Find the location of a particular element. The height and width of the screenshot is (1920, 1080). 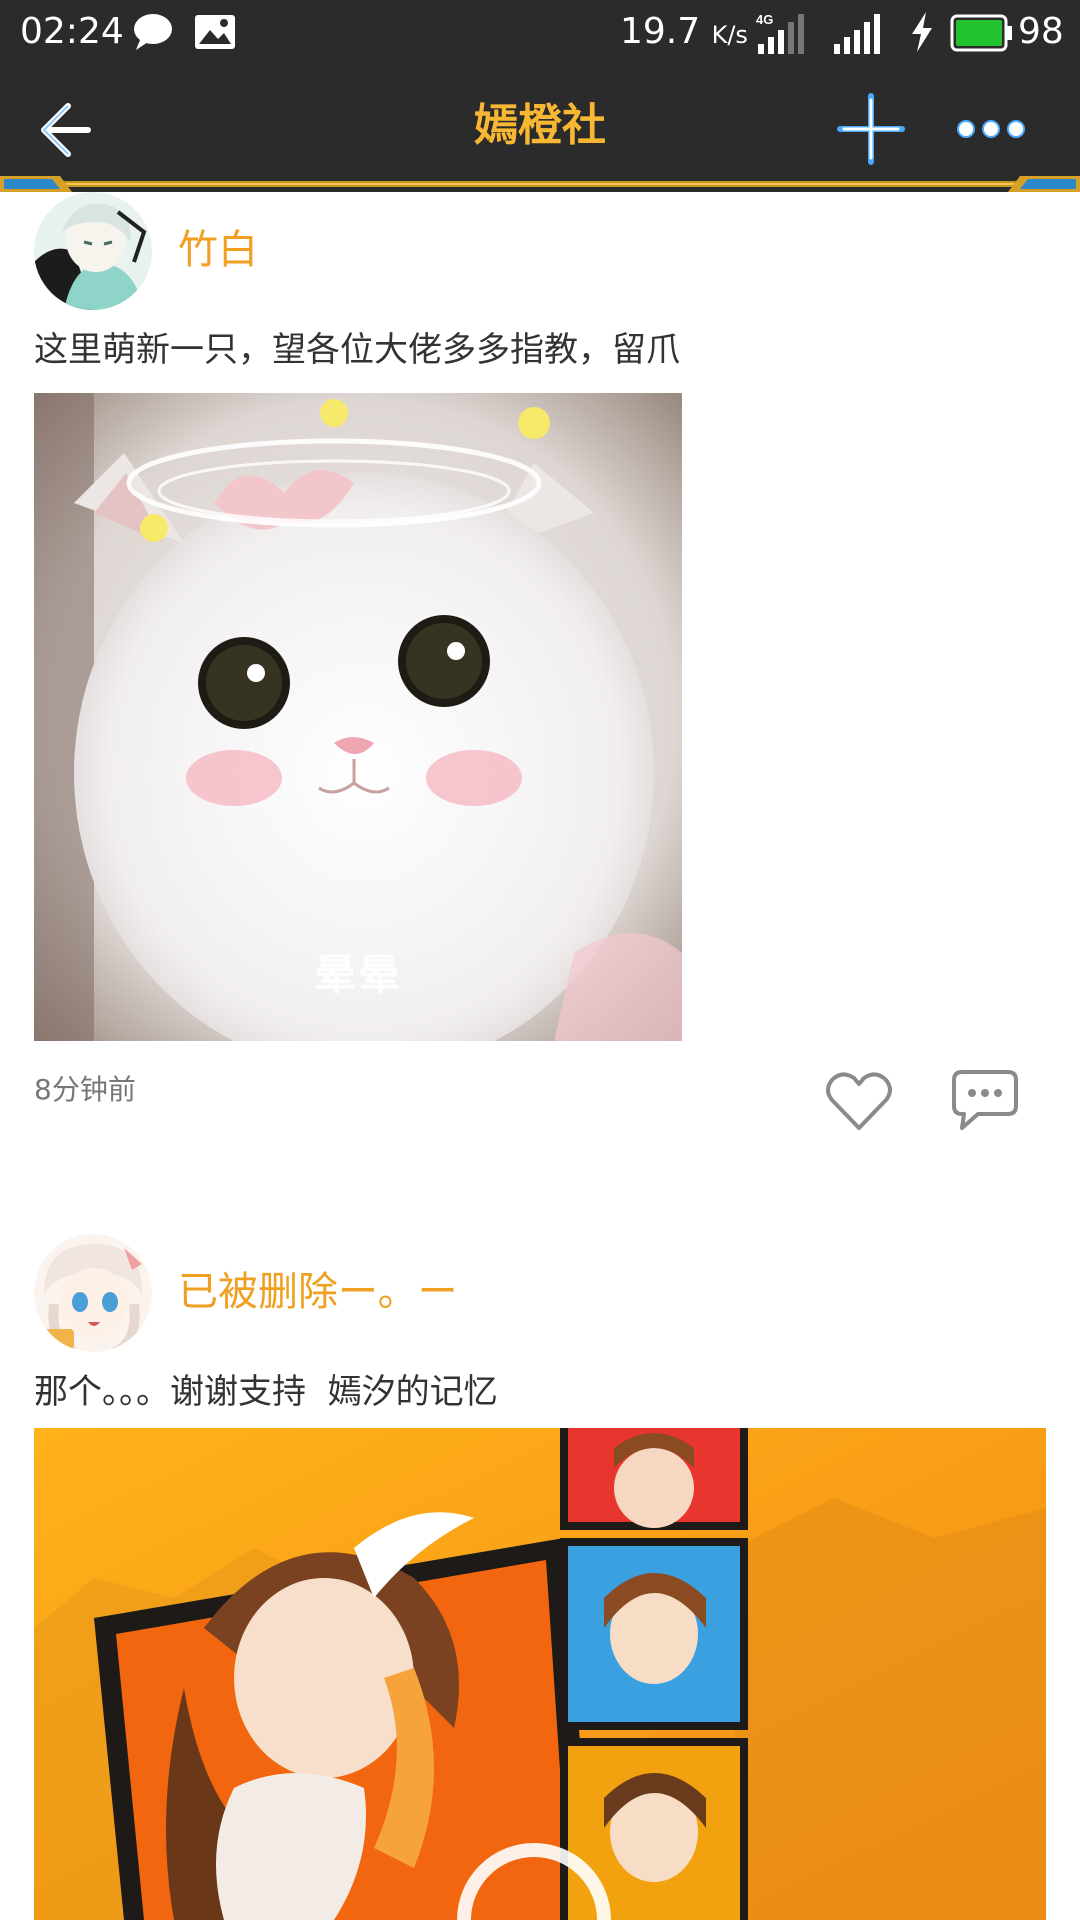

image-caption: 晕晕 is located at coordinates (357, 974).